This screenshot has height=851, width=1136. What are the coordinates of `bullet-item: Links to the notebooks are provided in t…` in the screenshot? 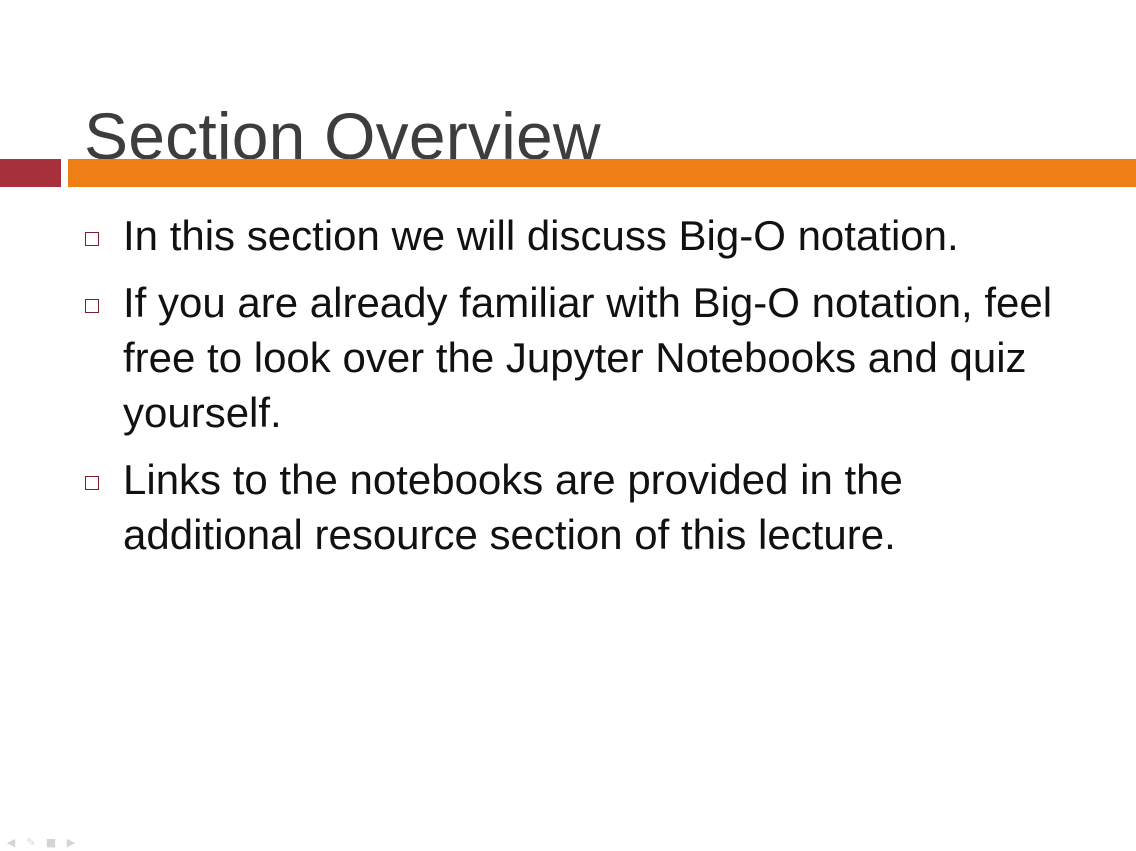 It's located at (589, 507).